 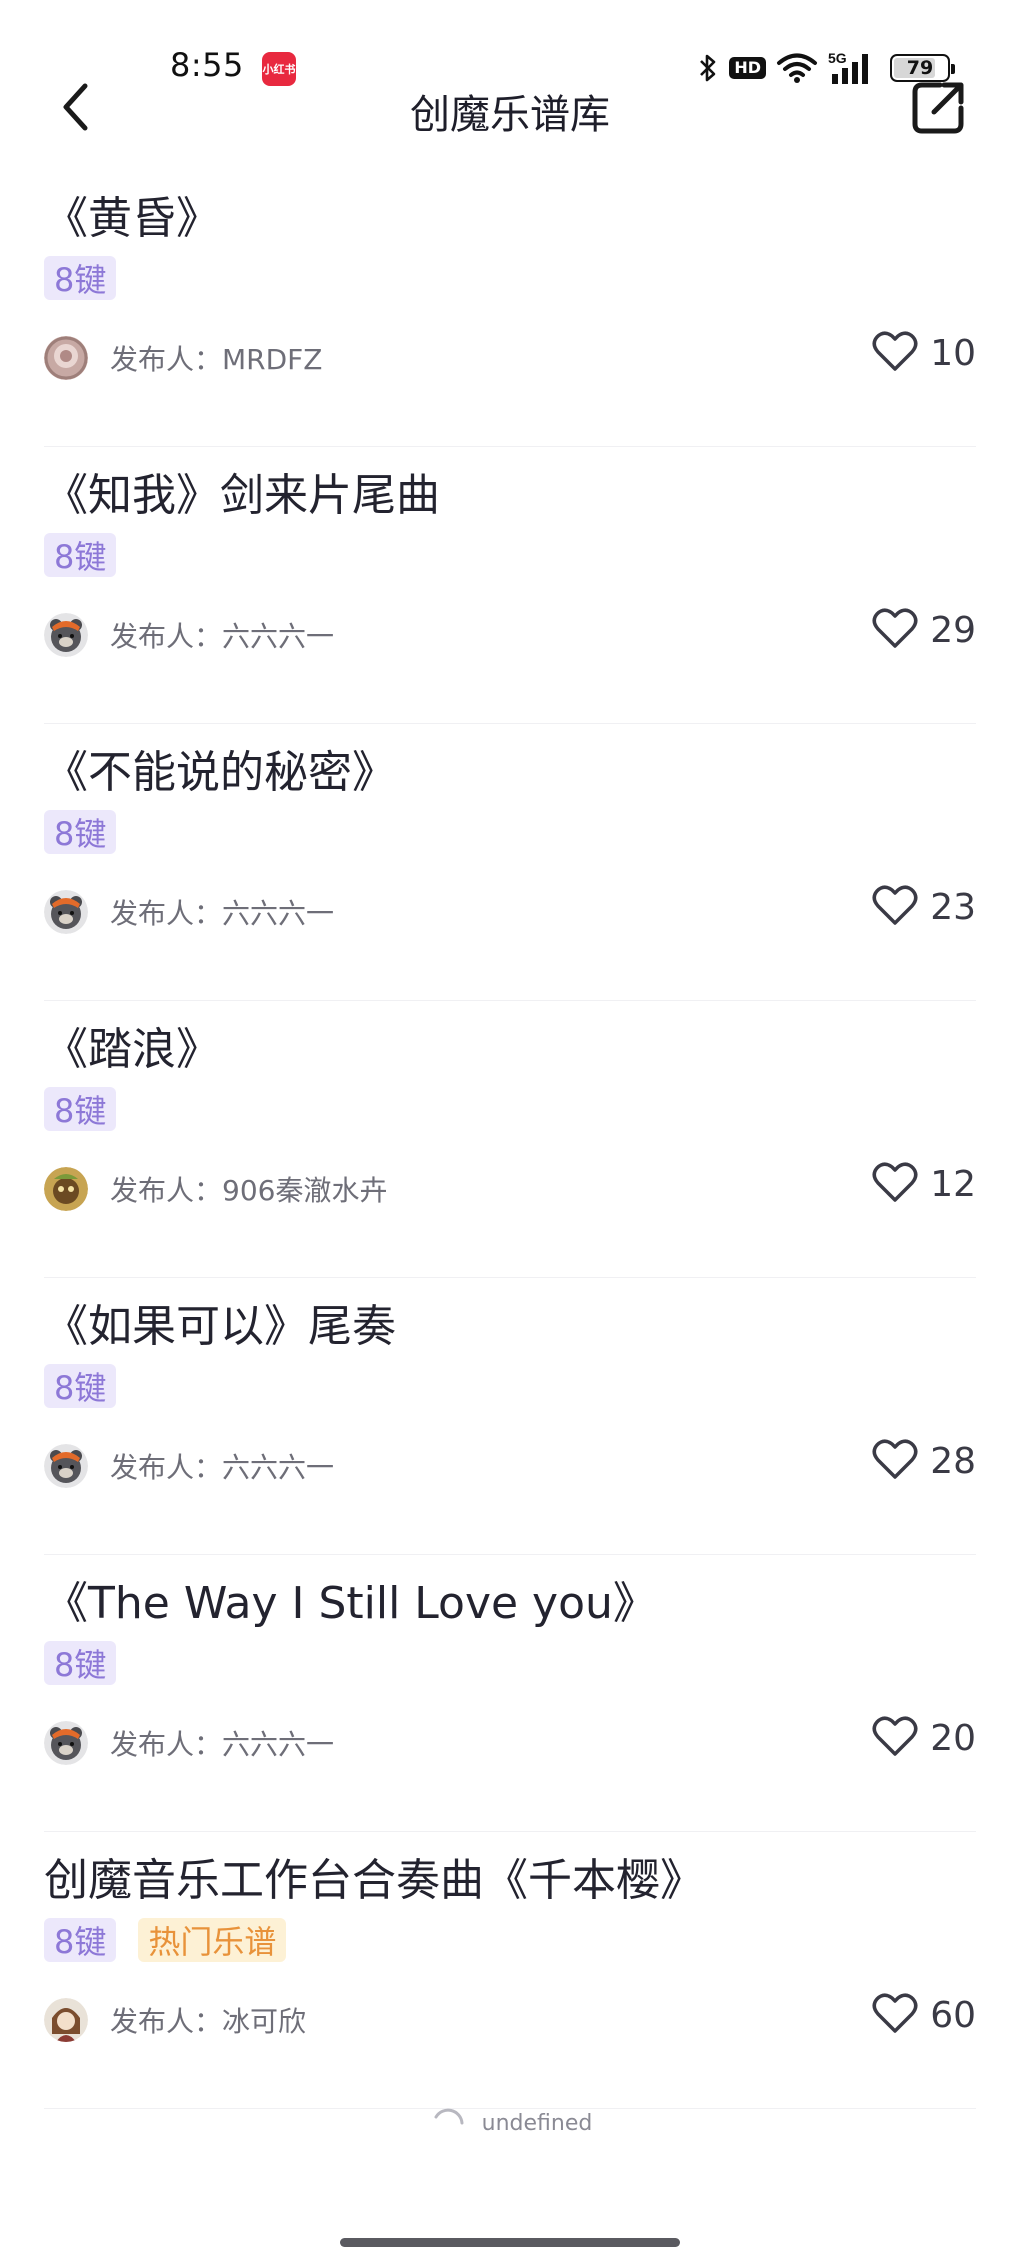 What do you see at coordinates (708, 68) in the screenshot?
I see `bluetooth-icon` at bounding box center [708, 68].